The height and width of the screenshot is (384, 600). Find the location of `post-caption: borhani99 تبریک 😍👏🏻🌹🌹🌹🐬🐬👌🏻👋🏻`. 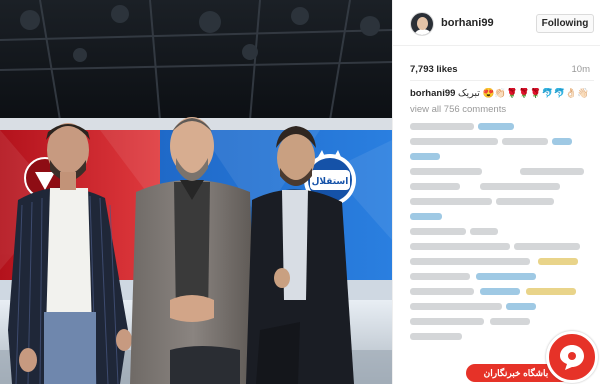

post-caption: borhani99 تبریک 😍👏🏻🌹🌹🌹🐬🐬👌🏻👋🏻 is located at coordinates (505, 93).